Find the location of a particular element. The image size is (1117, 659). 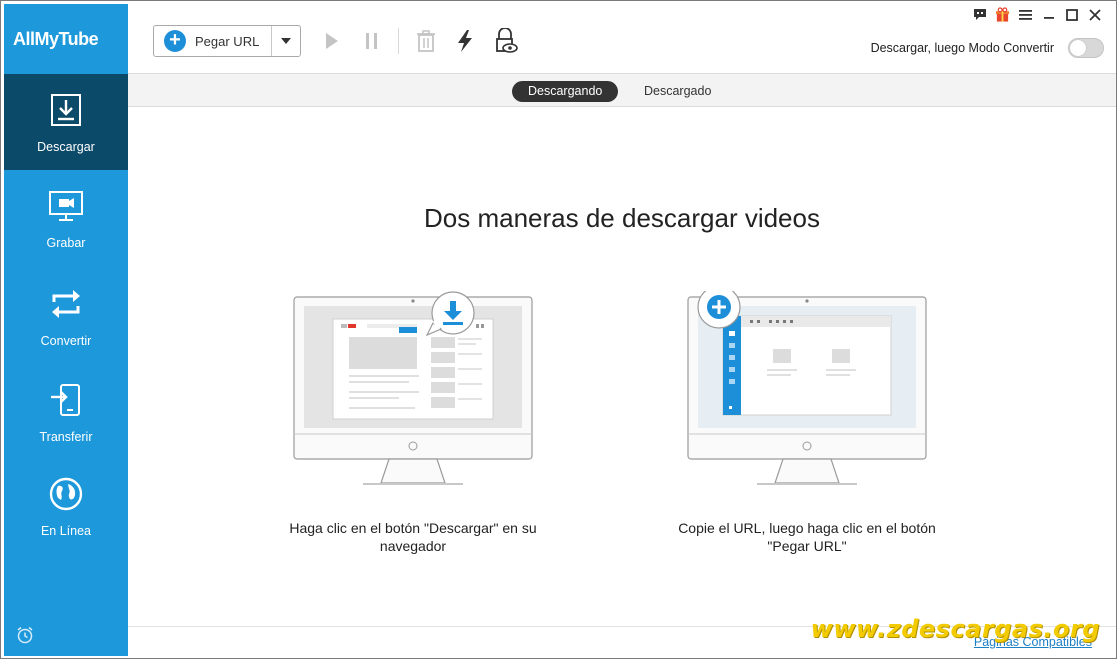

caption-line: Haga clic en el botón "Descargar" en su is located at coordinates (413, 528).